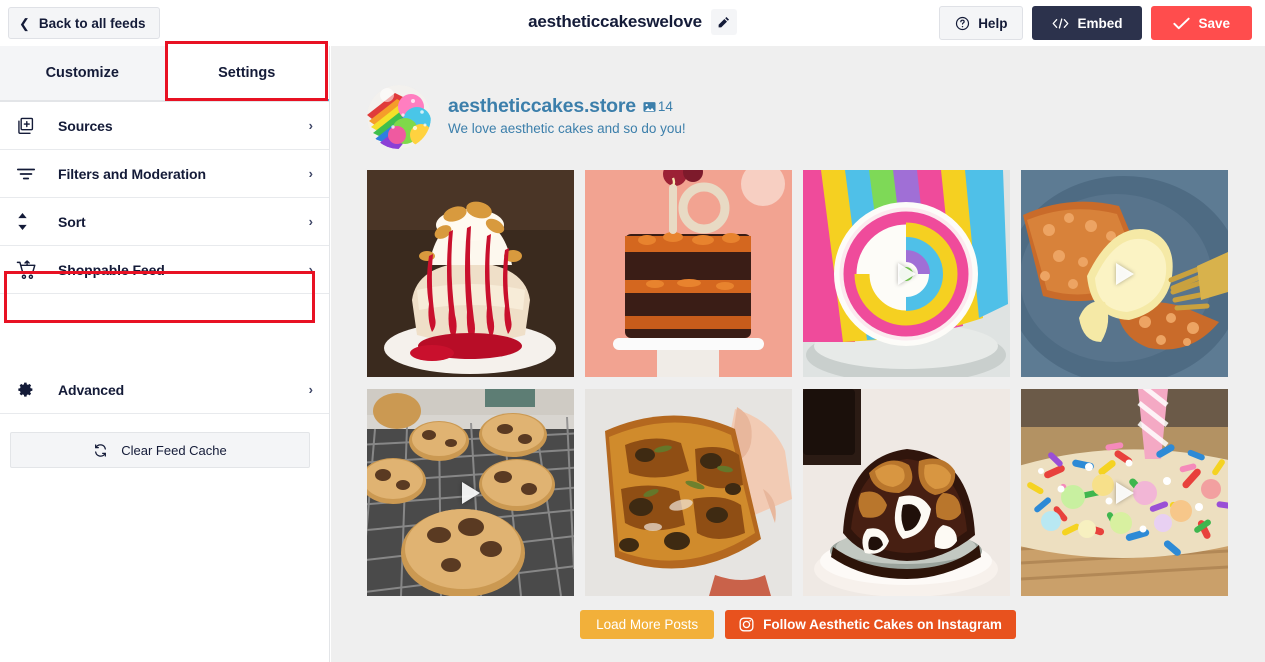  I want to click on follow-on-instagram-label: Follow Aesthetic Cakes on Instagram, so click(882, 624).